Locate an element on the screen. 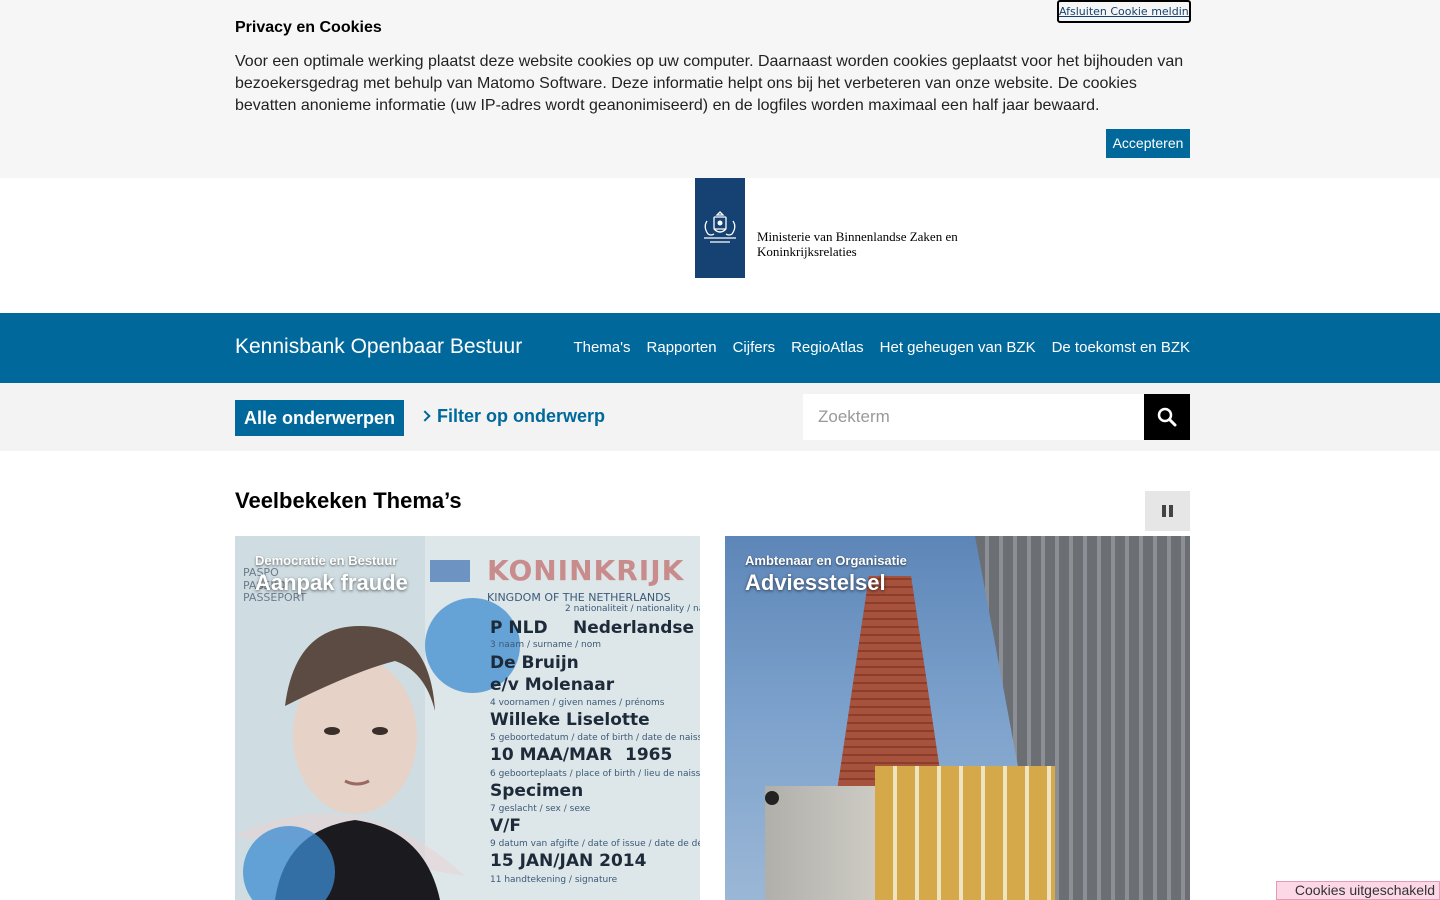  search-input is located at coordinates (973, 417).